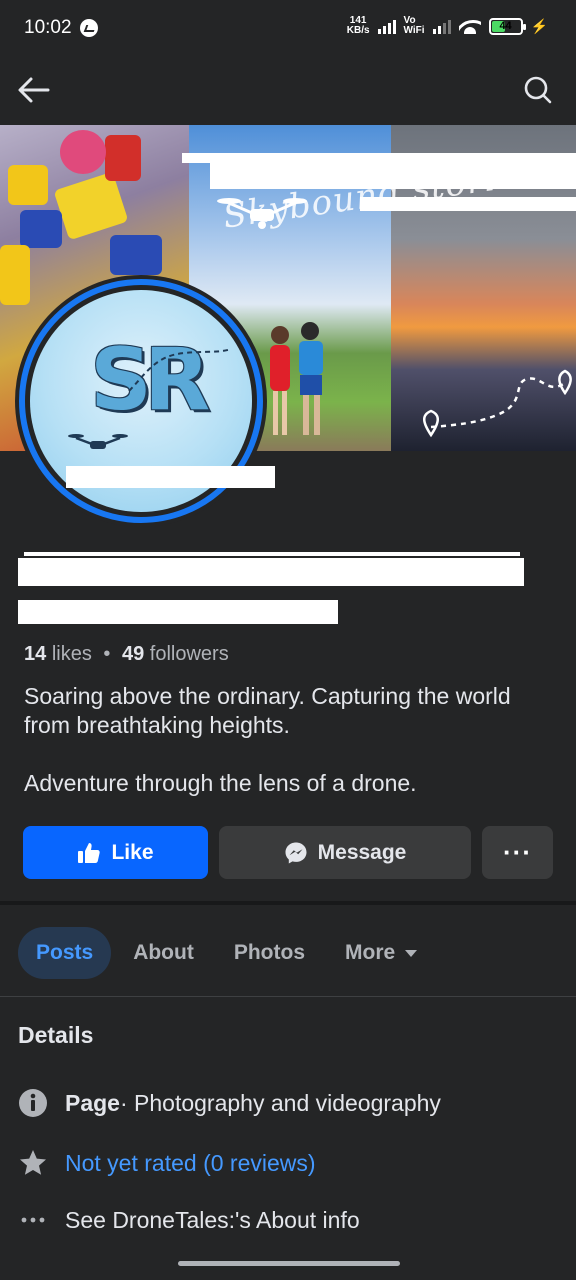 This screenshot has width=576, height=1280. I want to click on tab-about-label: About, so click(163, 952).